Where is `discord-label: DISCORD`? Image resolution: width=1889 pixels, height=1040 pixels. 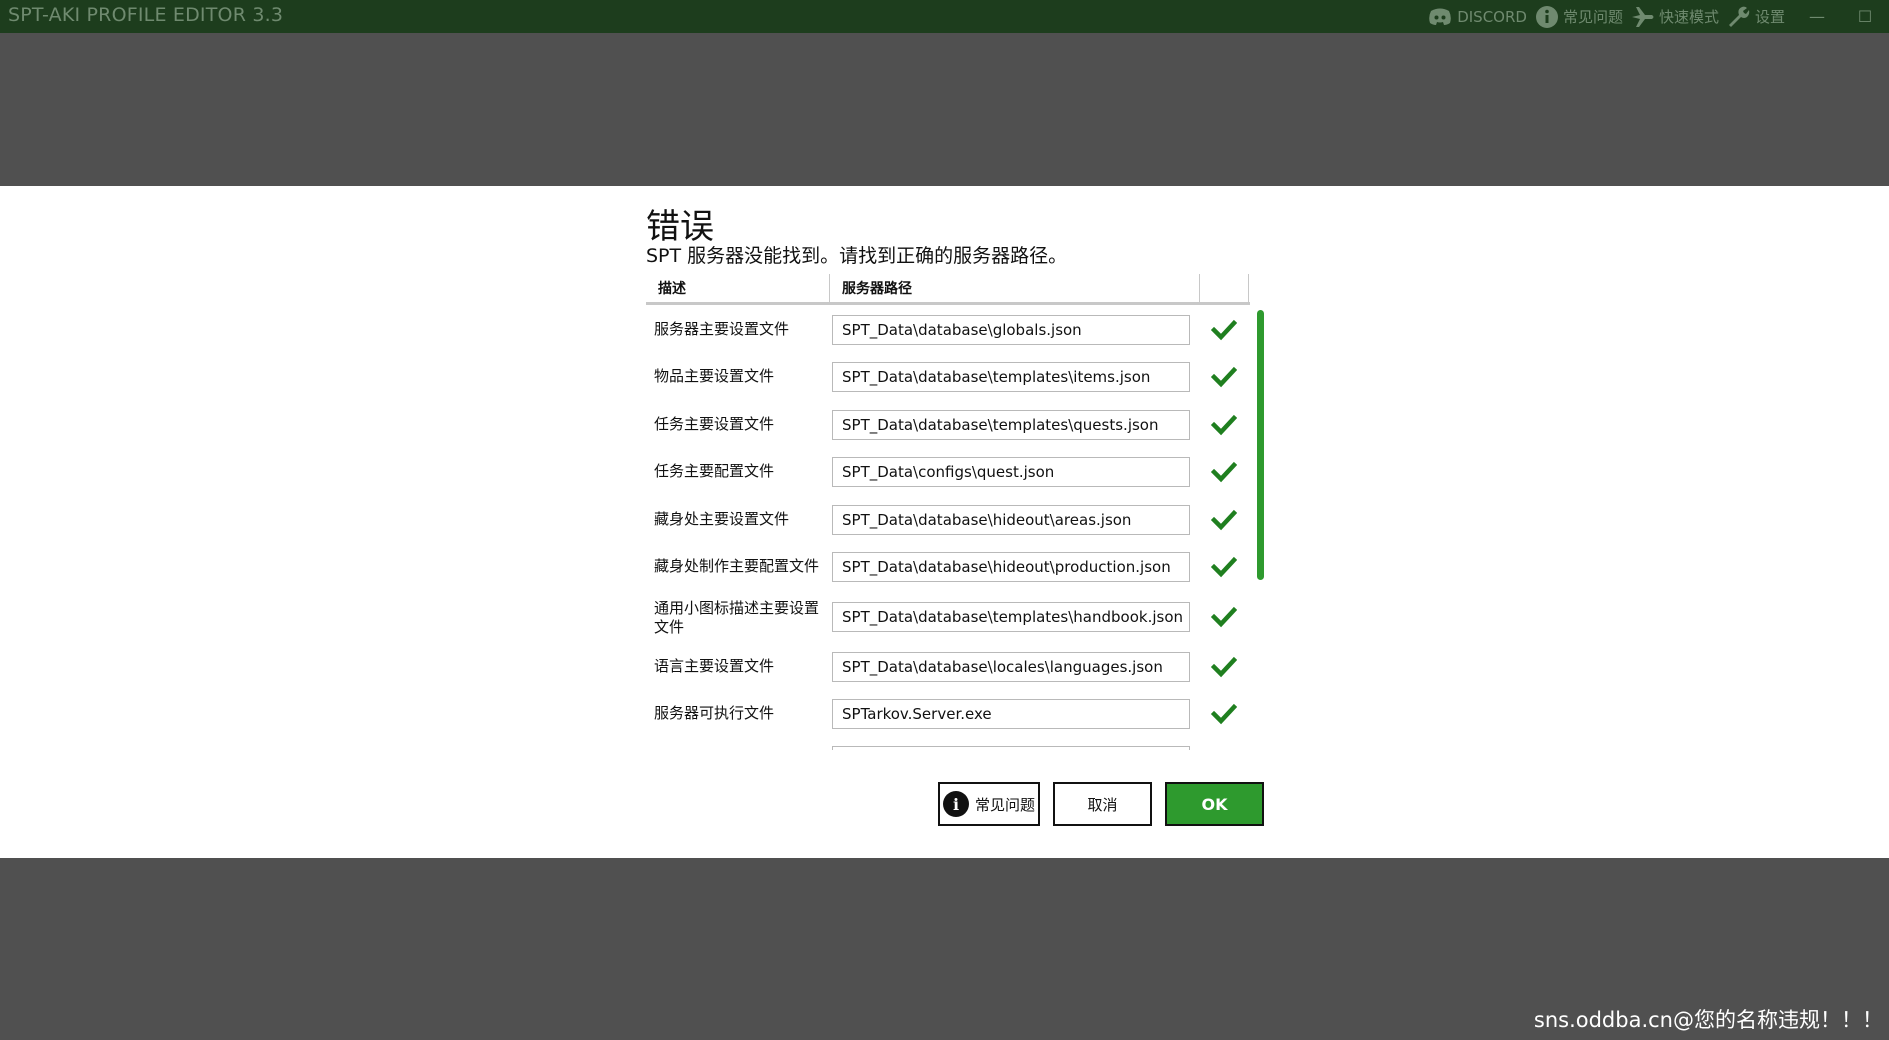
discord-label: DISCORD is located at coordinates (1492, 16).